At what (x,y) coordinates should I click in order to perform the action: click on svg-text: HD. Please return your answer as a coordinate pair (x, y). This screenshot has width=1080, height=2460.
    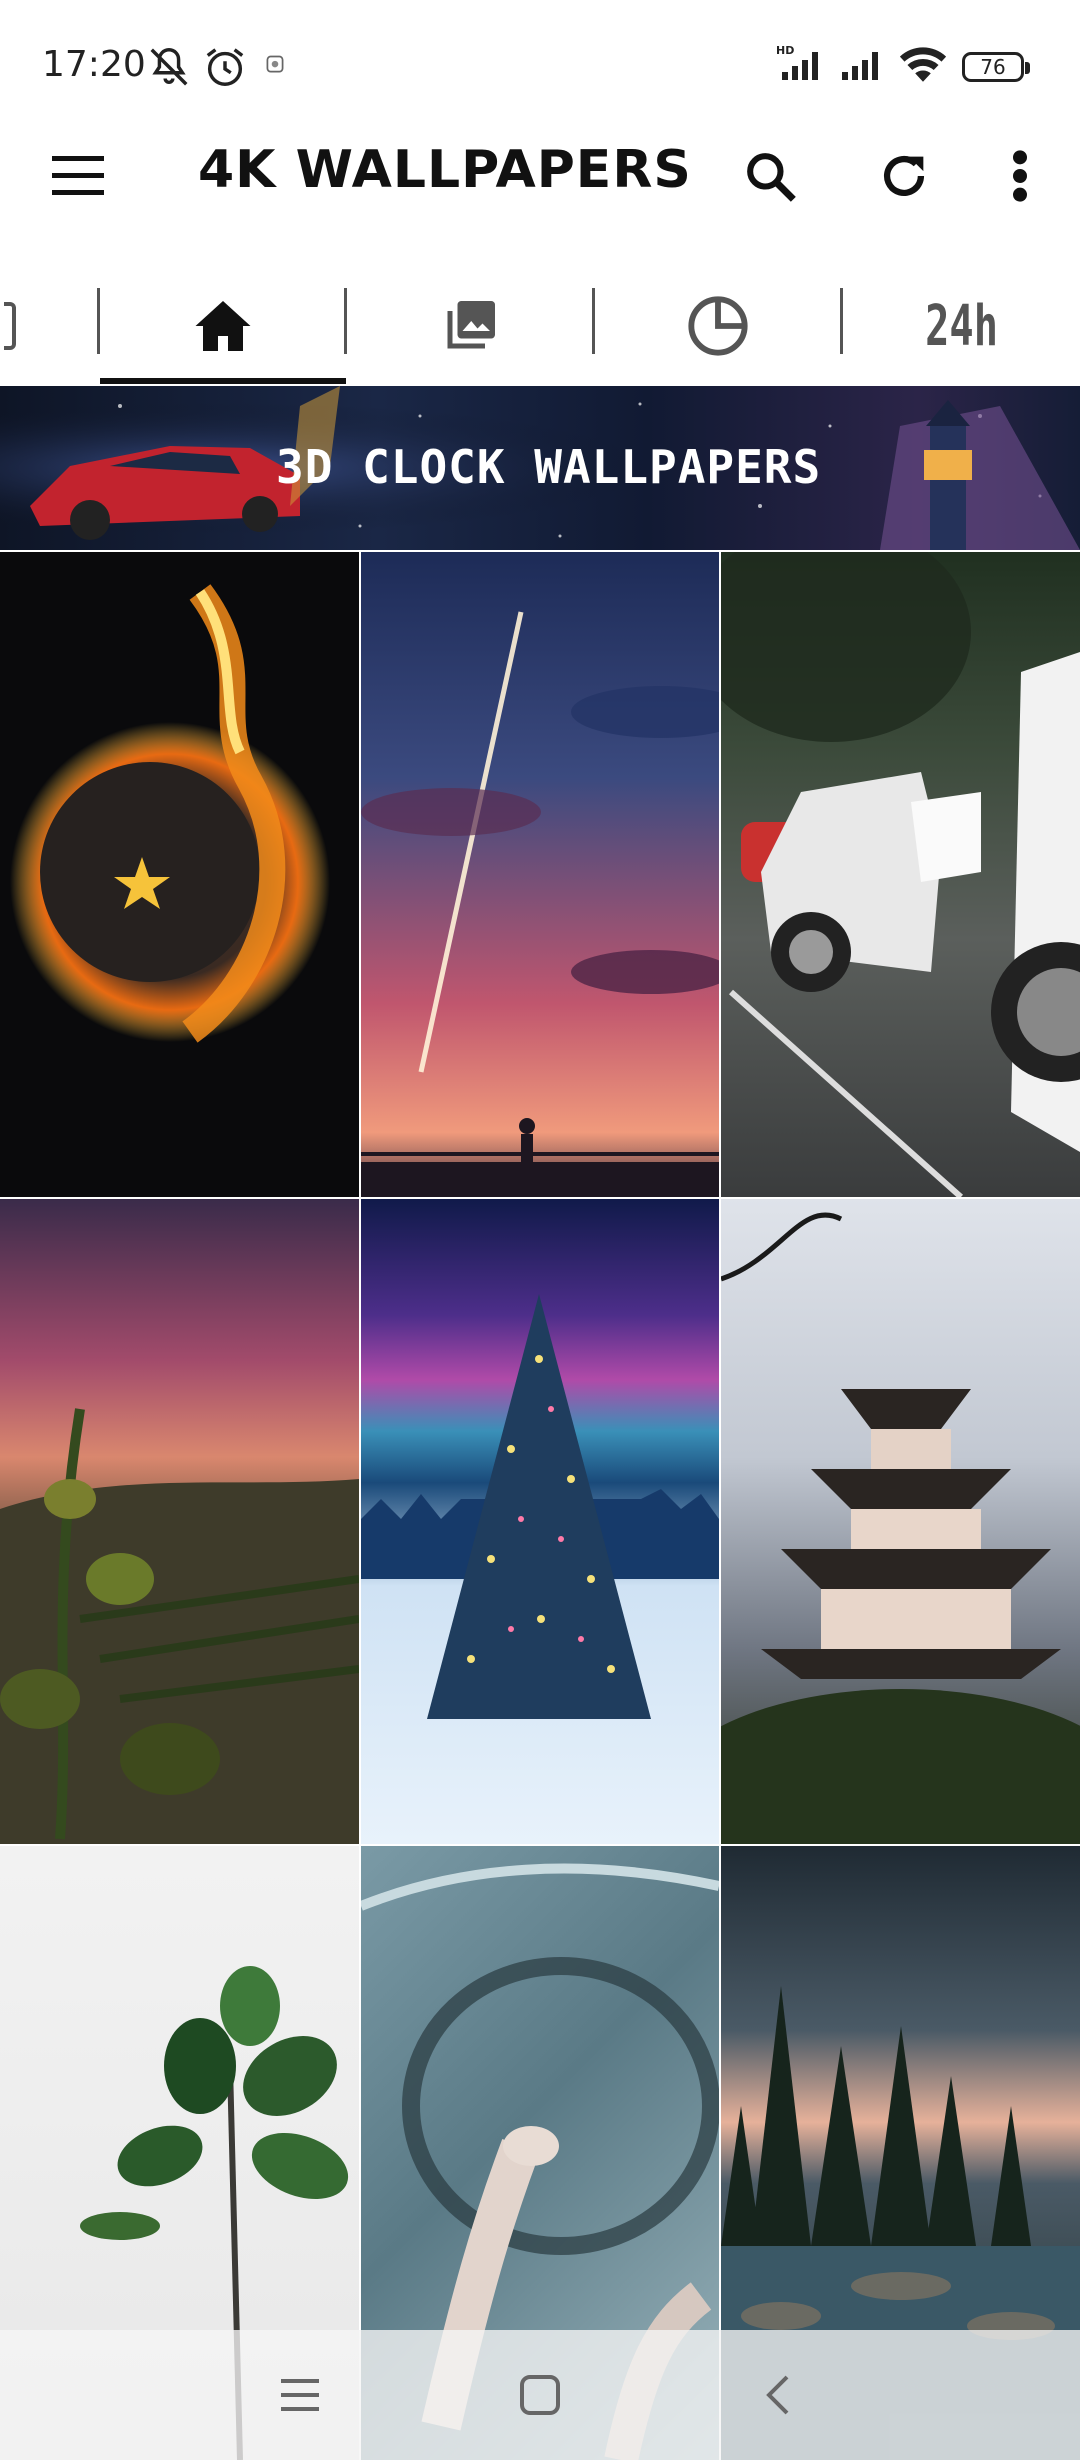
    Looking at the image, I should click on (785, 50).